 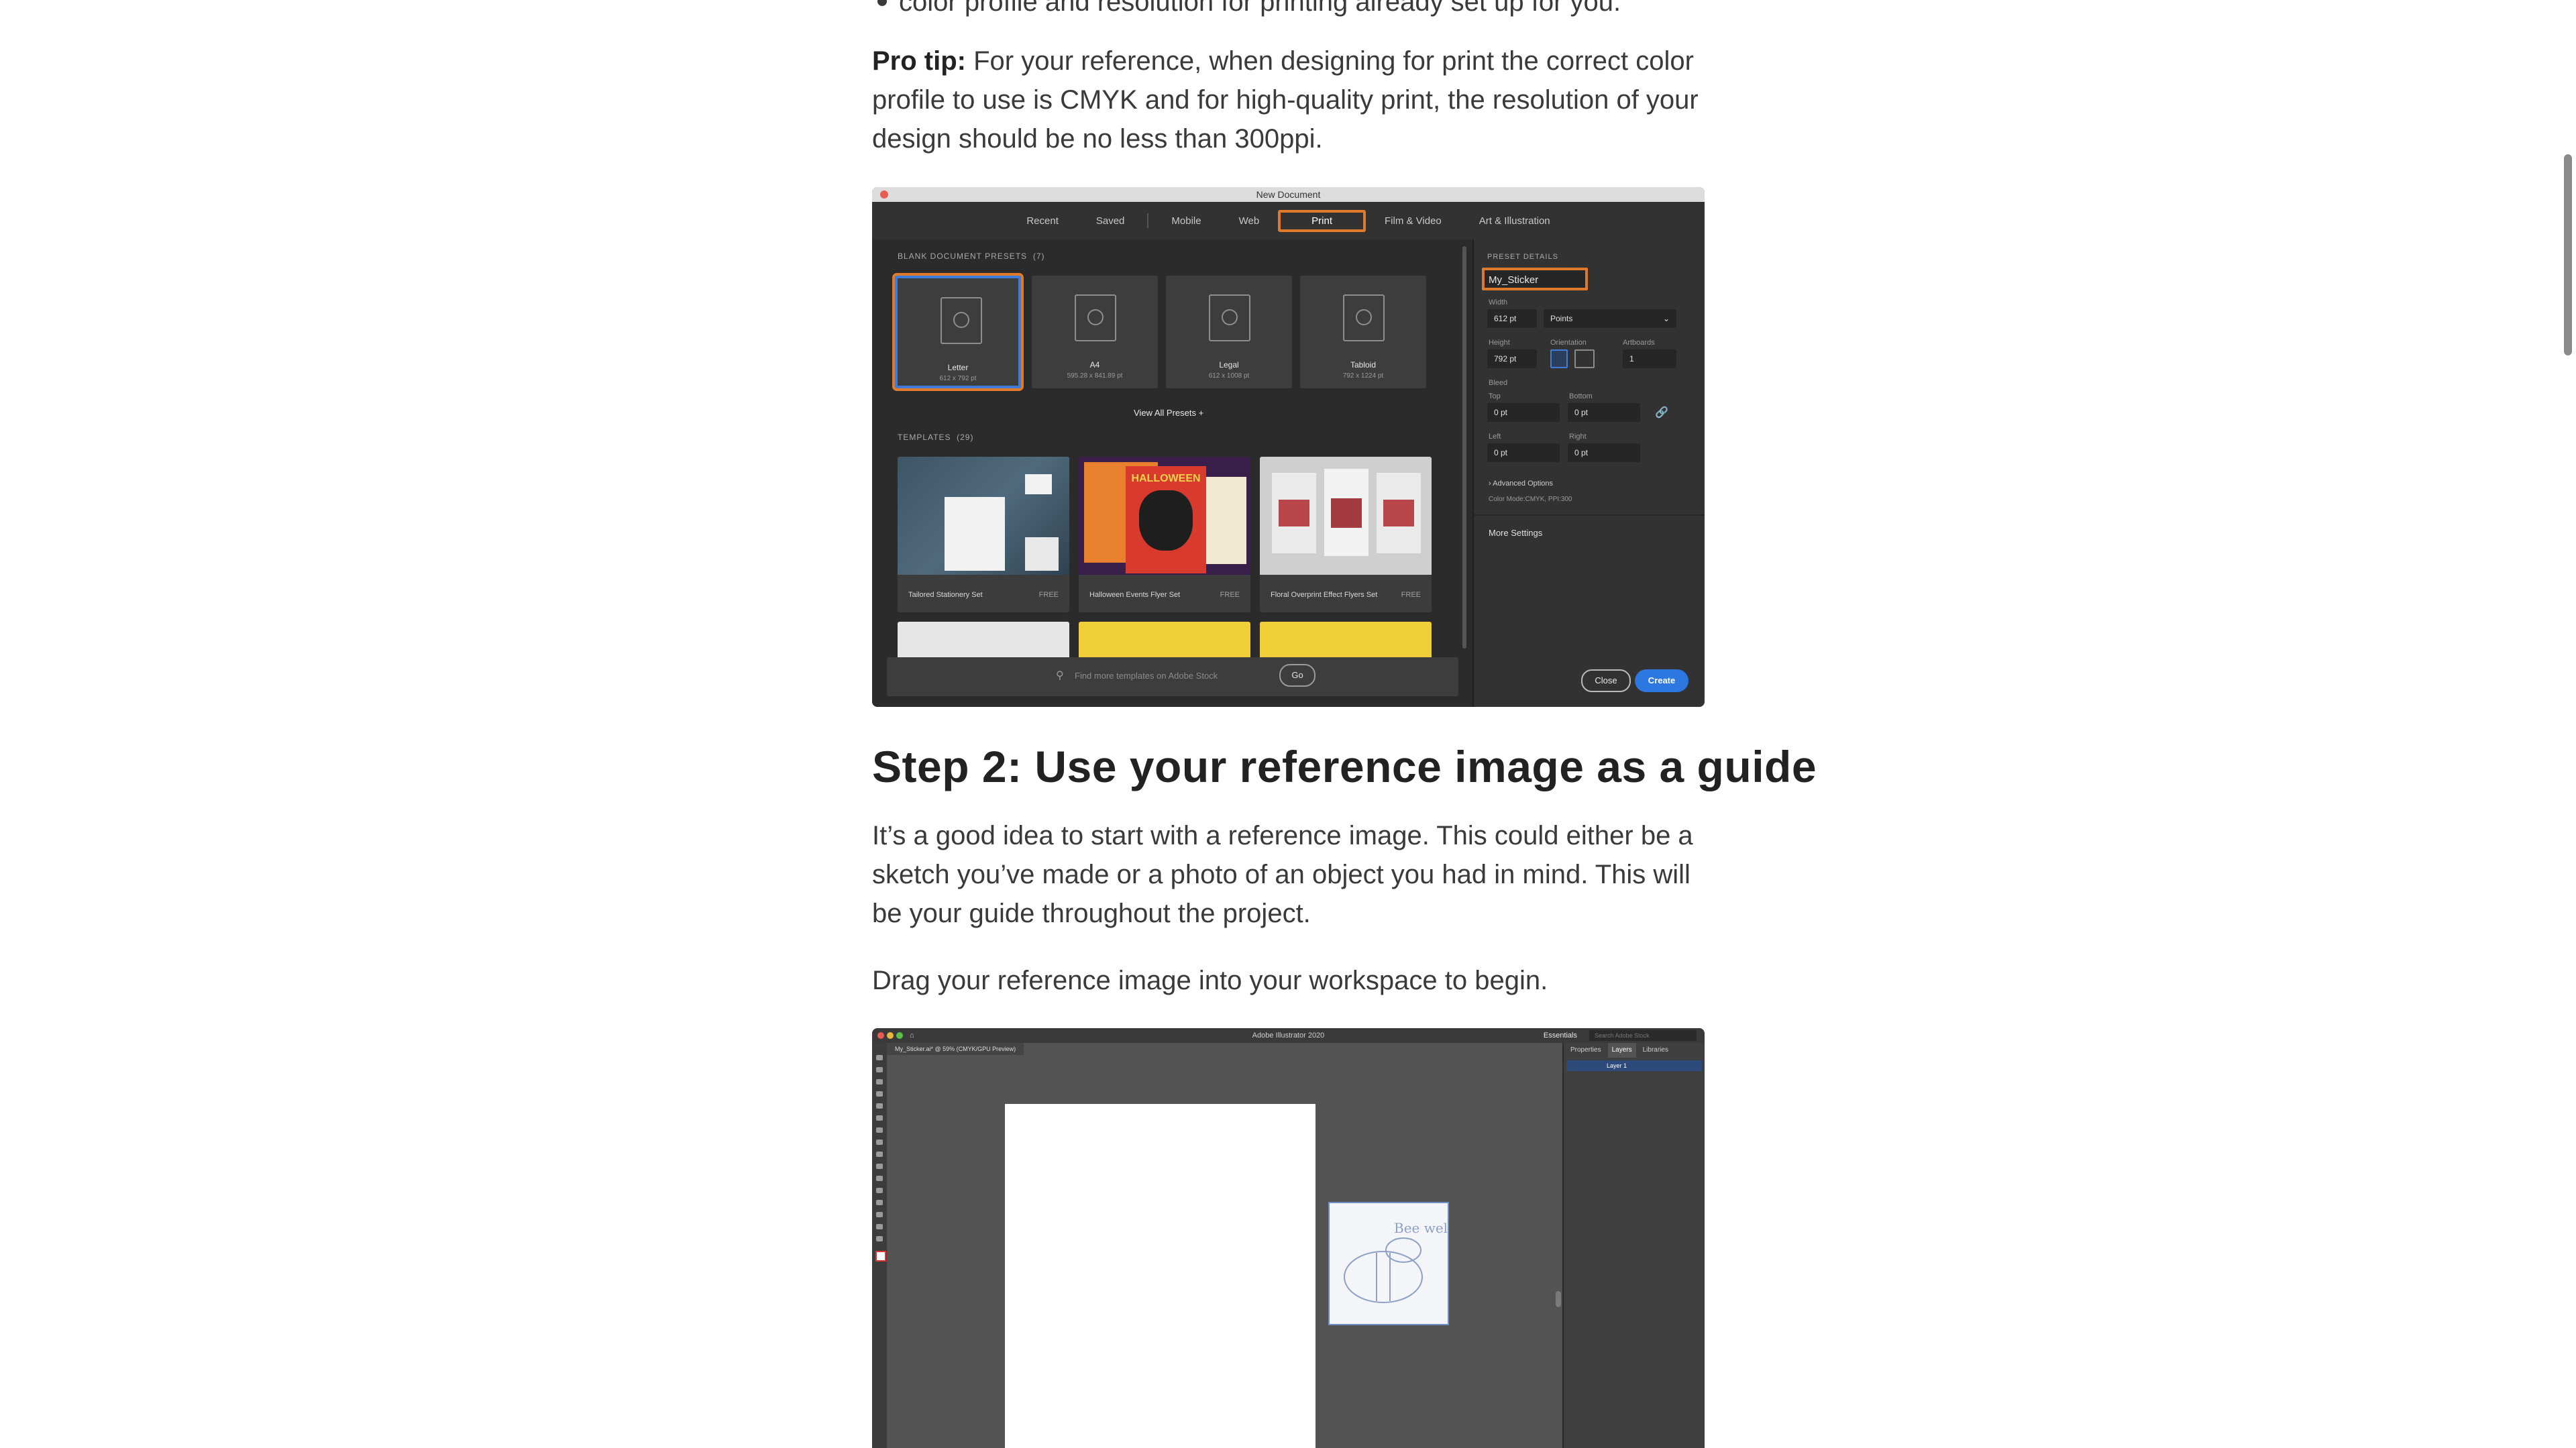 I want to click on dialog-title: New Document, so click(x=1288, y=194).